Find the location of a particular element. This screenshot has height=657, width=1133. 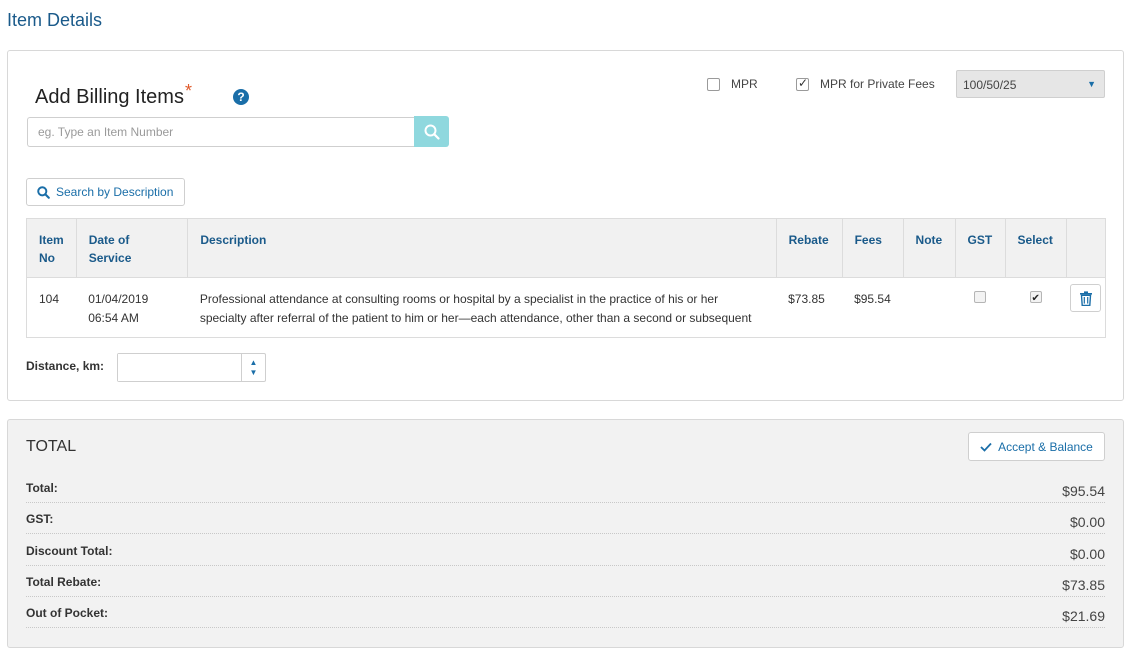

total-label: Total: is located at coordinates (42, 488).